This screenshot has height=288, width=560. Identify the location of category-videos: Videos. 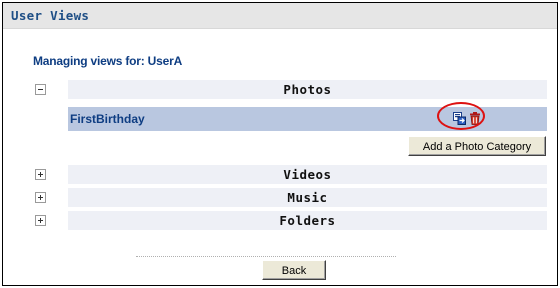
(289, 174).